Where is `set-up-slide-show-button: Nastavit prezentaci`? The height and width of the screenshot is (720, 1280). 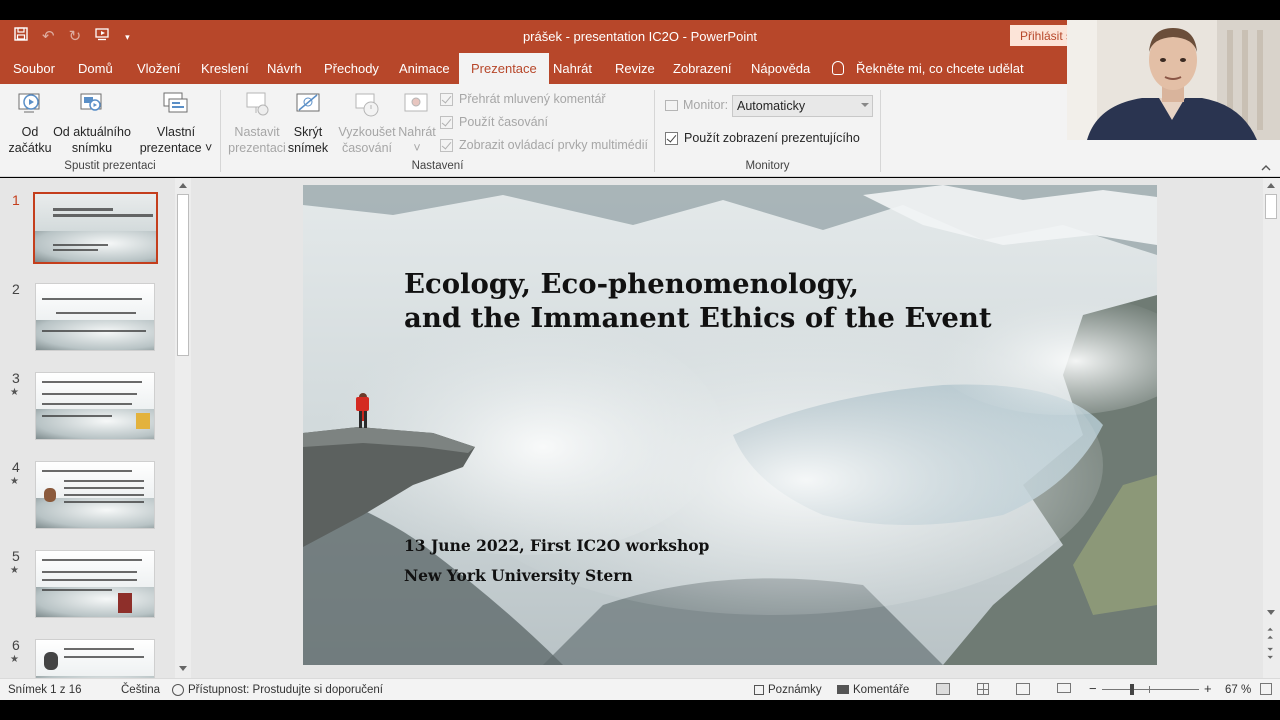
set-up-slide-show-button: Nastavit prezentaci is located at coordinates (257, 123).